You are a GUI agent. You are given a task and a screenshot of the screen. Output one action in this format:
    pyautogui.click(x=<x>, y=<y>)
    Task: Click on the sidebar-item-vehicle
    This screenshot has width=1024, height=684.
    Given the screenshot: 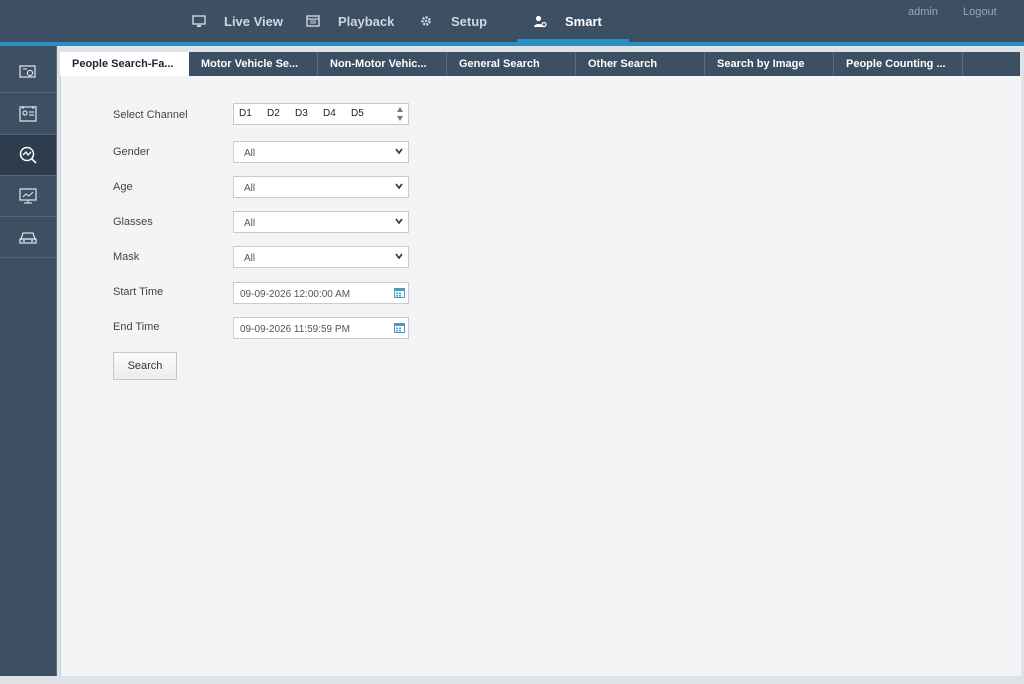 What is the action you would take?
    pyautogui.click(x=28, y=237)
    